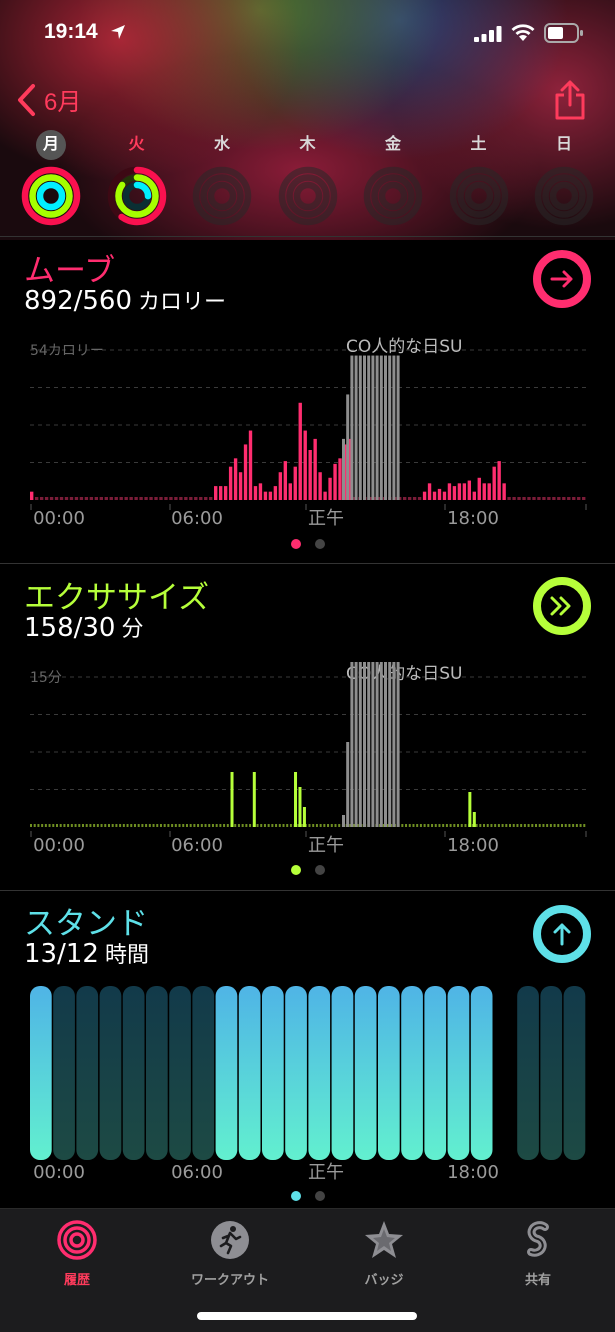  I want to click on navigation-bar: 6月, so click(307, 100).